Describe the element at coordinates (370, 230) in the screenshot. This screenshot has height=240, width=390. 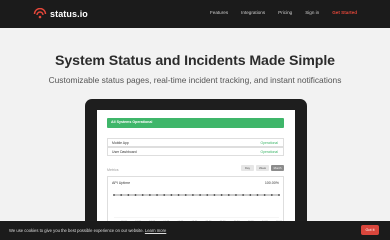
I see `got-it-button: Got it` at that location.